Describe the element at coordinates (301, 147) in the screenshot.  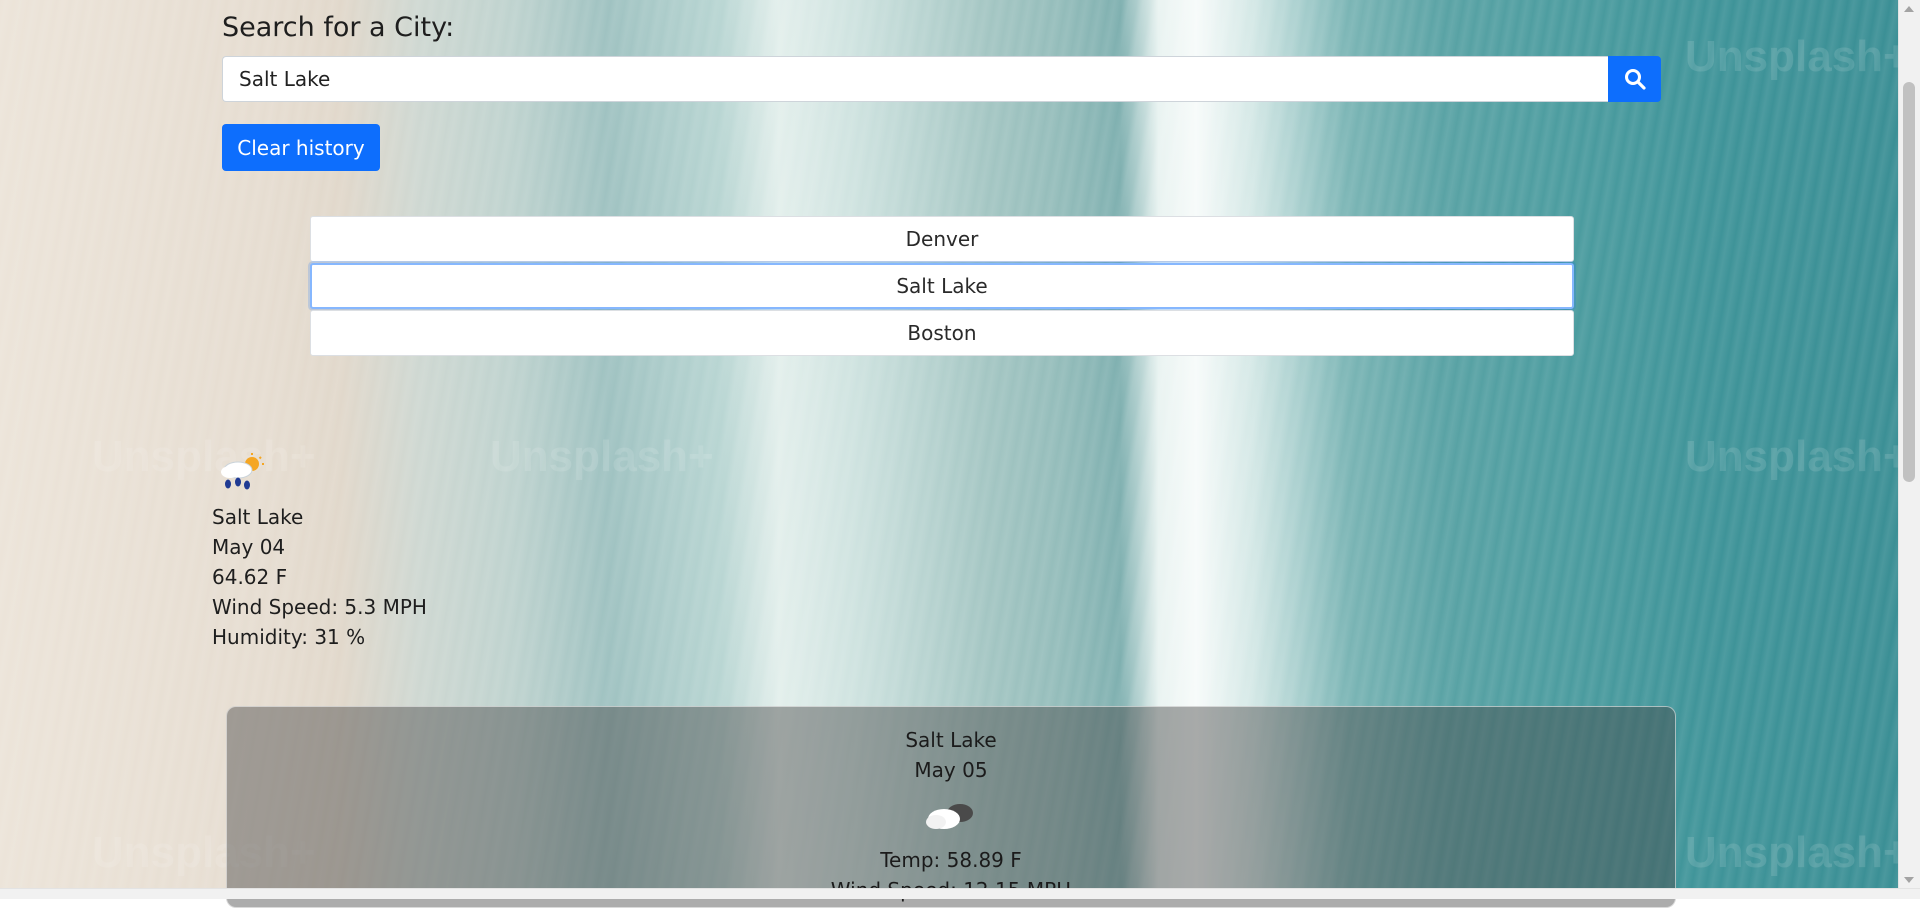
I see `clear-history-button: Clear history` at that location.